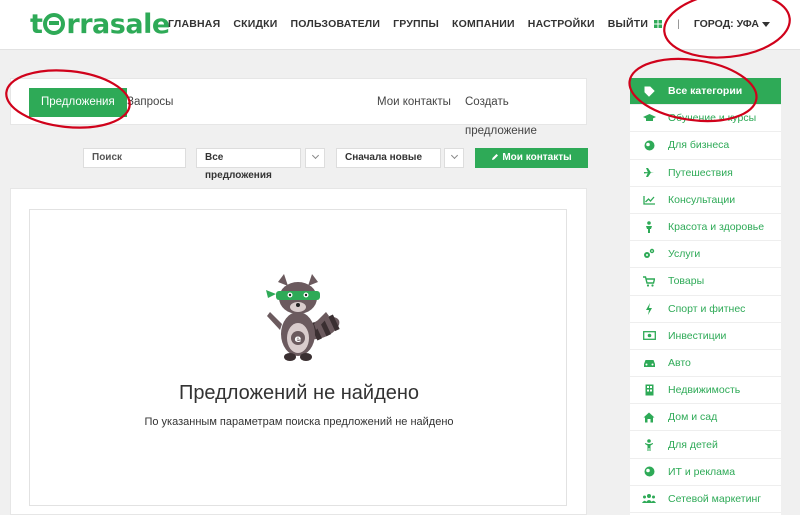 The width and height of the screenshot is (800, 515). I want to click on scope-select-toggle, so click(315, 158).